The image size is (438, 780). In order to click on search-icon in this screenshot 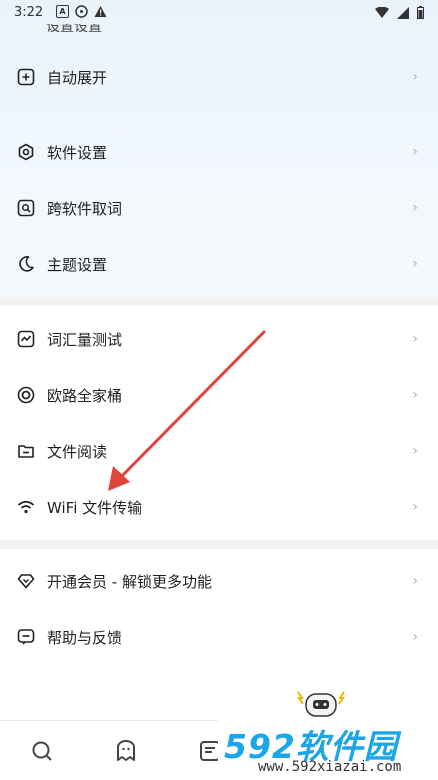, I will do `click(42, 751)`.